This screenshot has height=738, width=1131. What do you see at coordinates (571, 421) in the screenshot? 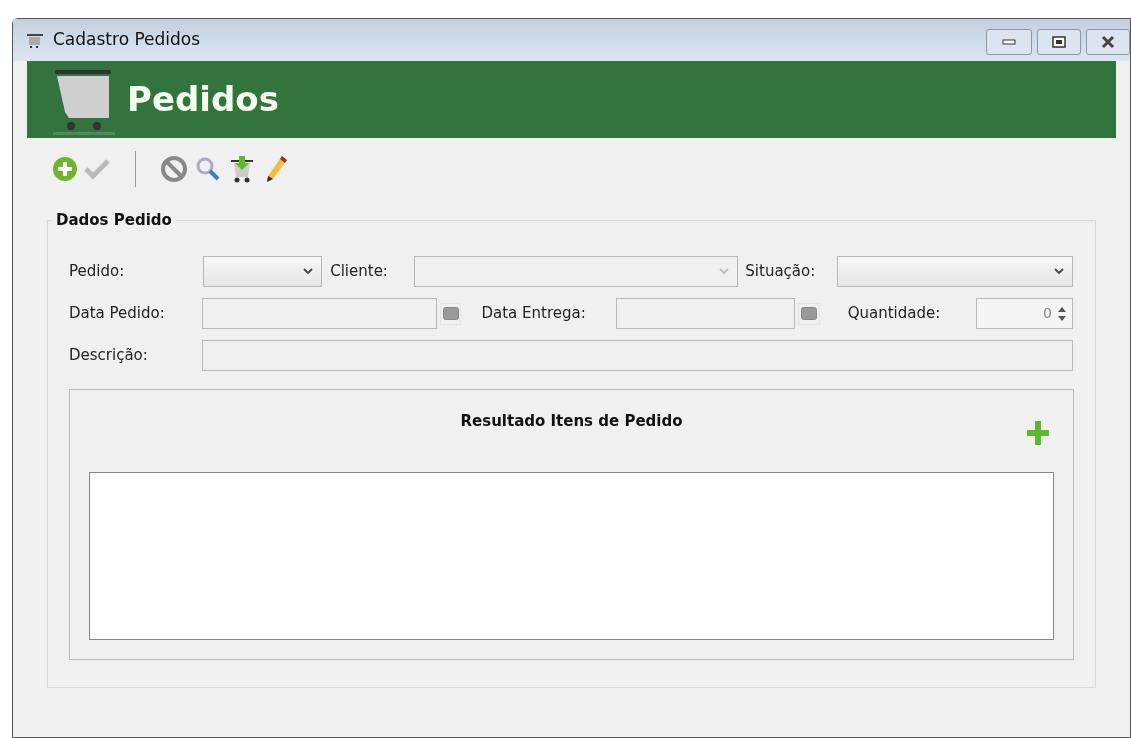
I see `panel-title: Resultado Itens de Pedido` at bounding box center [571, 421].